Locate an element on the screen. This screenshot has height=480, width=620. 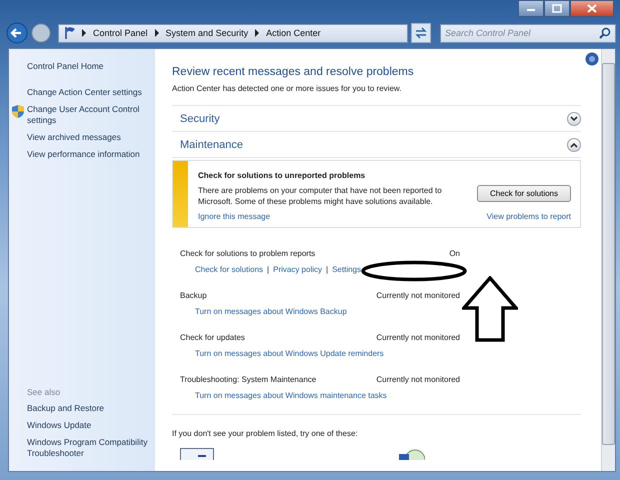
footer-text: If you don't see your problem listed, try one of these: is located at coordinates (265, 433).